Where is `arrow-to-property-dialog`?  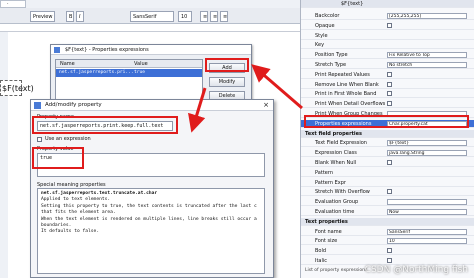
arrow-to-property-dialog is located at coordinates (197, 110).